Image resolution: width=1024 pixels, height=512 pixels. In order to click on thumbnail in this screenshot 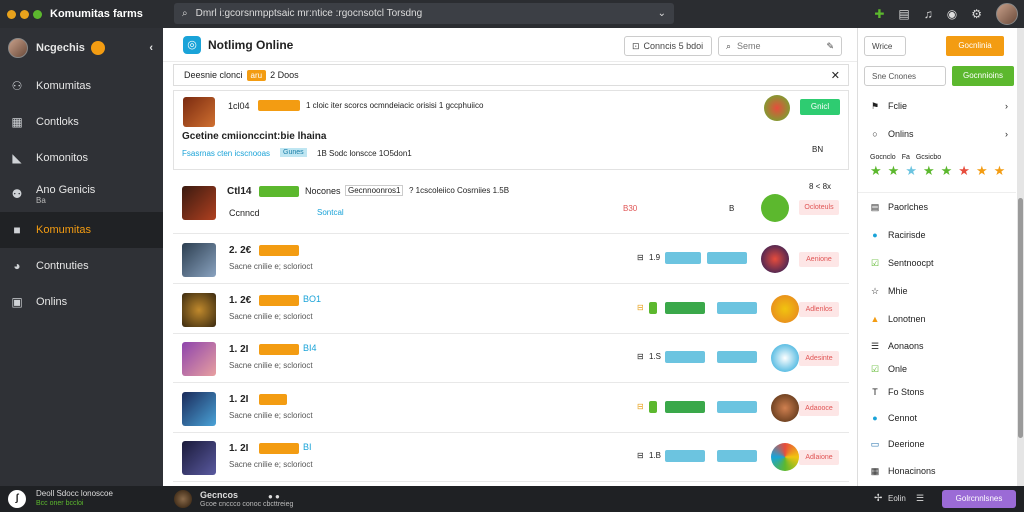, I will do `click(199, 458)`.